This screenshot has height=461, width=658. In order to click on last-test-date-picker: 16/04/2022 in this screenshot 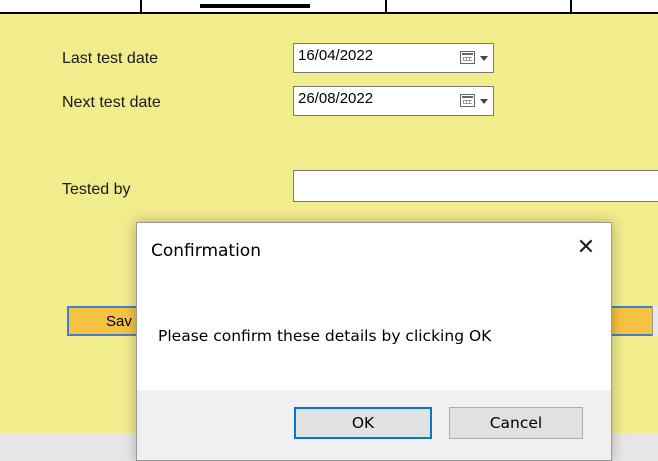, I will do `click(393, 58)`.